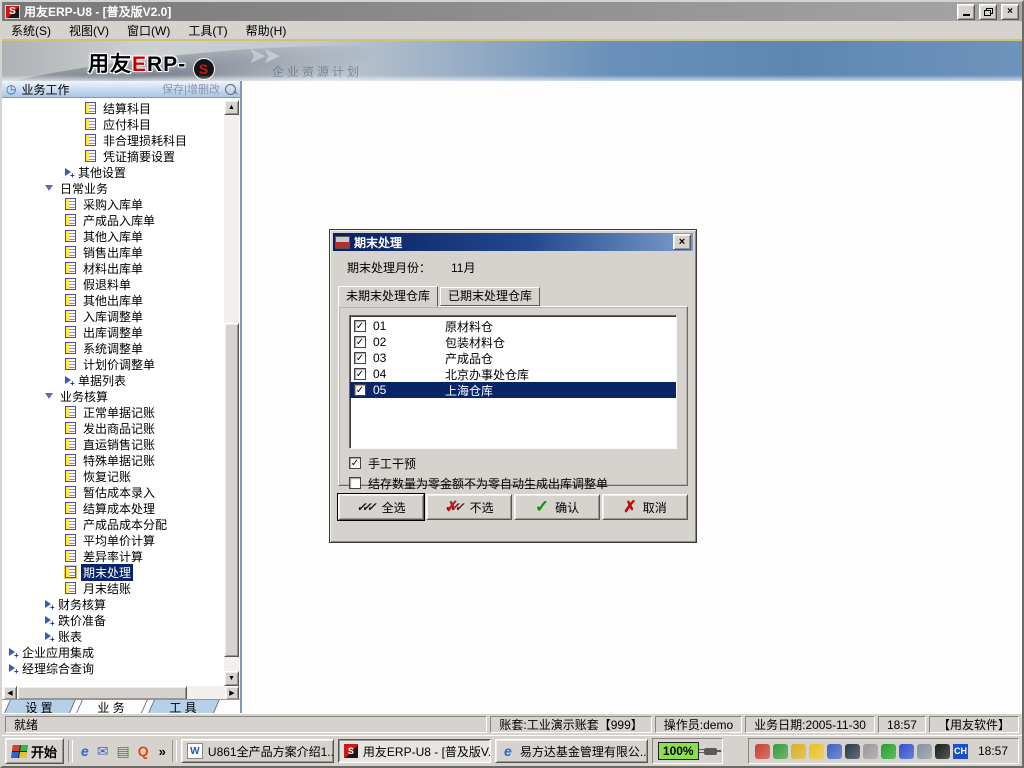 The height and width of the screenshot is (768, 1024). What do you see at coordinates (113, 540) in the screenshot?
I see `tree-item: 平均单价计算` at bounding box center [113, 540].